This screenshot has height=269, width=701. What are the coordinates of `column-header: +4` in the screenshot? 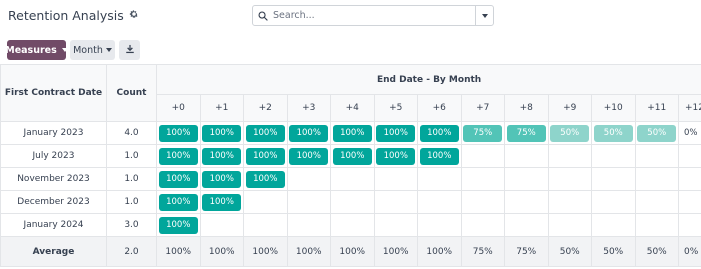 It's located at (352, 108).